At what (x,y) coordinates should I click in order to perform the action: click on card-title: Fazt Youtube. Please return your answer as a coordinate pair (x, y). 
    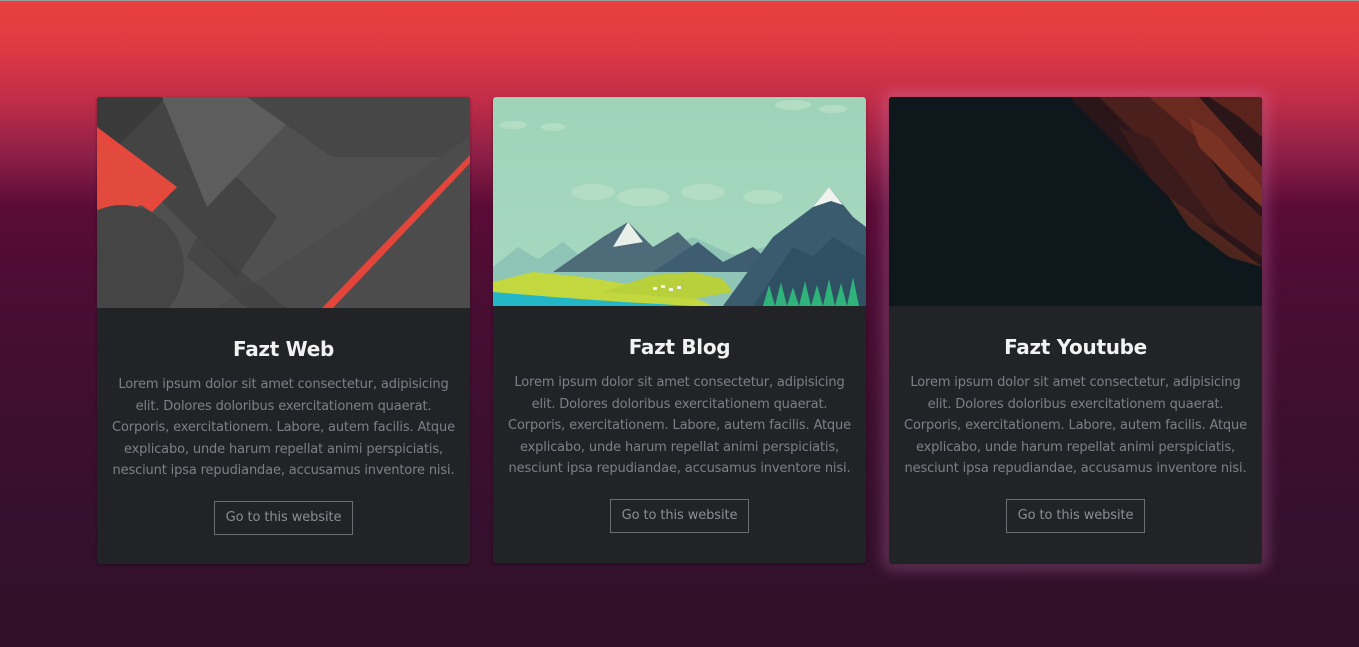
    Looking at the image, I should click on (1075, 347).